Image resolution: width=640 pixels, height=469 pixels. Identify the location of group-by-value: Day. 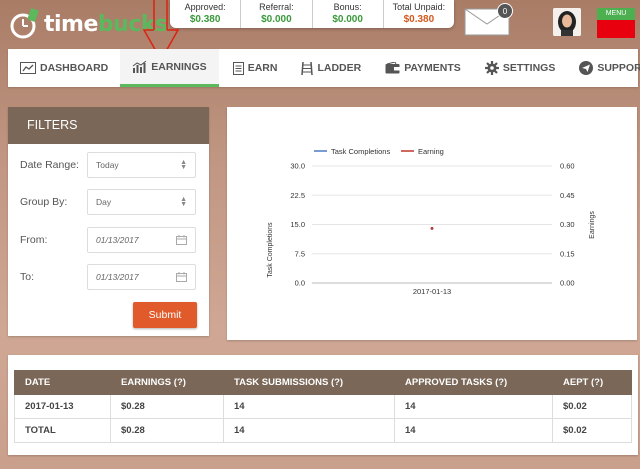
(104, 202).